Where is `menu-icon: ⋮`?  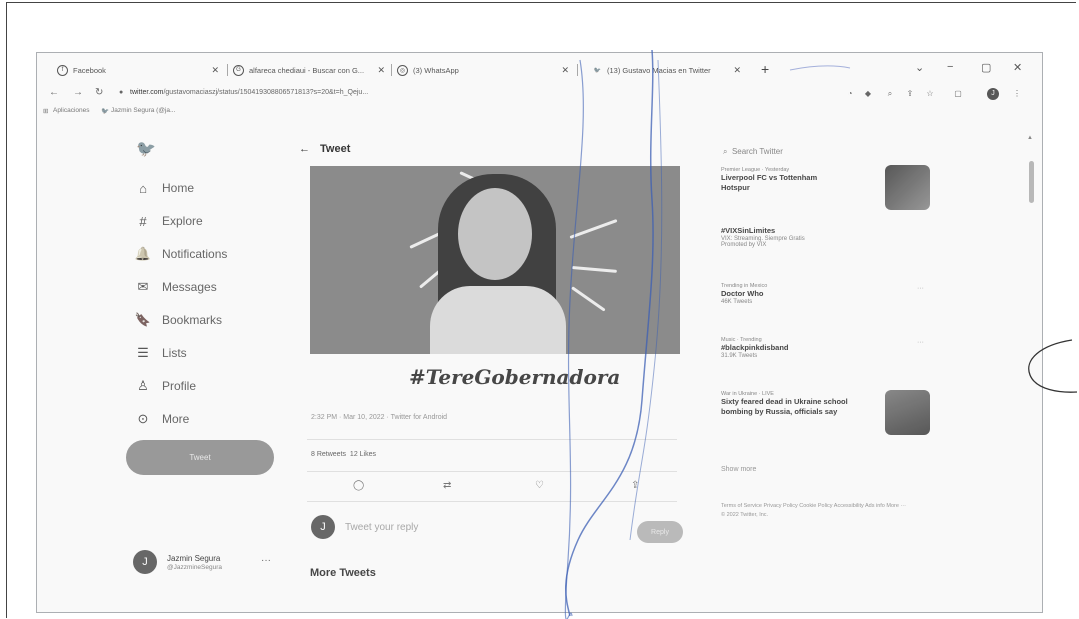 menu-icon: ⋮ is located at coordinates (1017, 94).